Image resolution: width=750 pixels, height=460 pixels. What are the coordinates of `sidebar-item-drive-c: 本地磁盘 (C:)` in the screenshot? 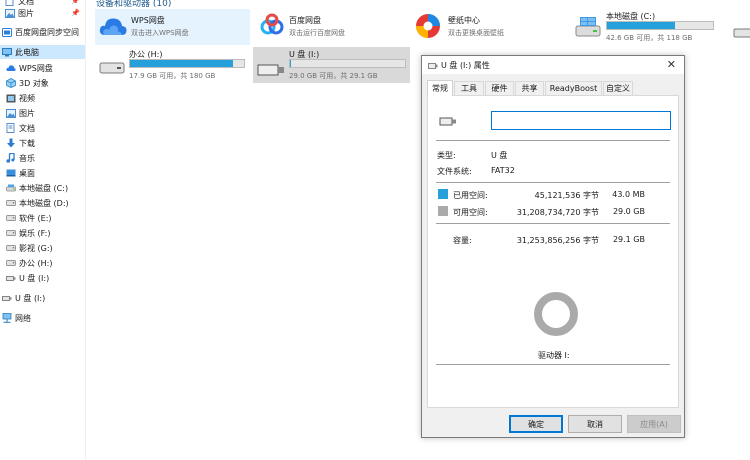 It's located at (42, 188).